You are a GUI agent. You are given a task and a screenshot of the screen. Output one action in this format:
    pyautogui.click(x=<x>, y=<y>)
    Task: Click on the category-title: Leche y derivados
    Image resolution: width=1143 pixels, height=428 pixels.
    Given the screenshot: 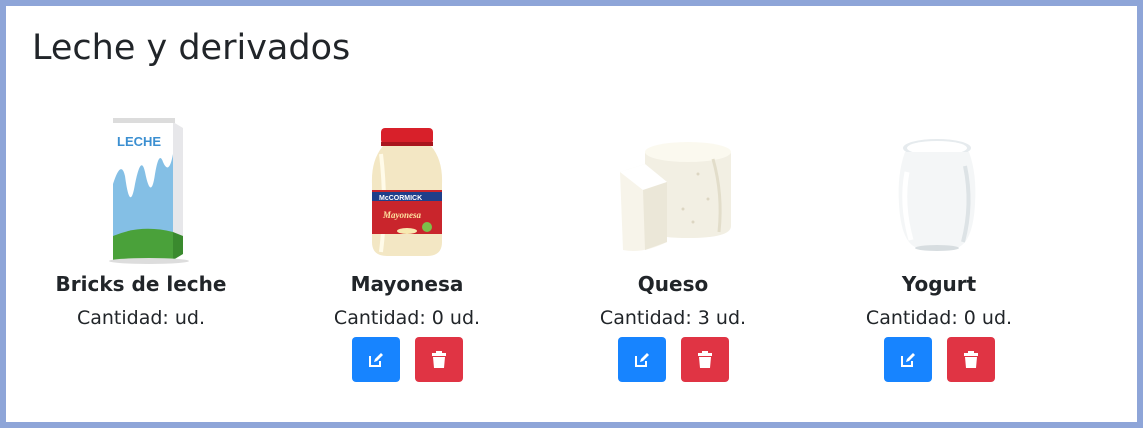 What is the action you would take?
    pyautogui.click(x=191, y=48)
    